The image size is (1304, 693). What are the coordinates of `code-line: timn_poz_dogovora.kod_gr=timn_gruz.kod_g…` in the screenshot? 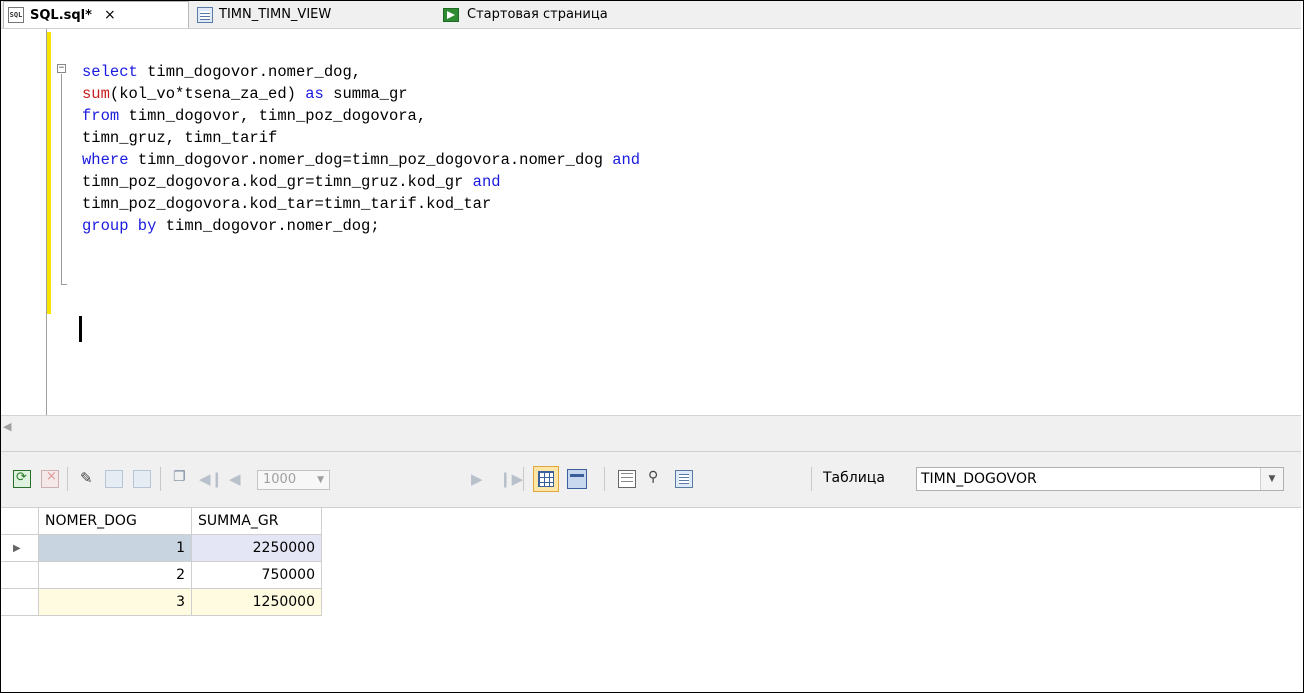 It's located at (361, 182).